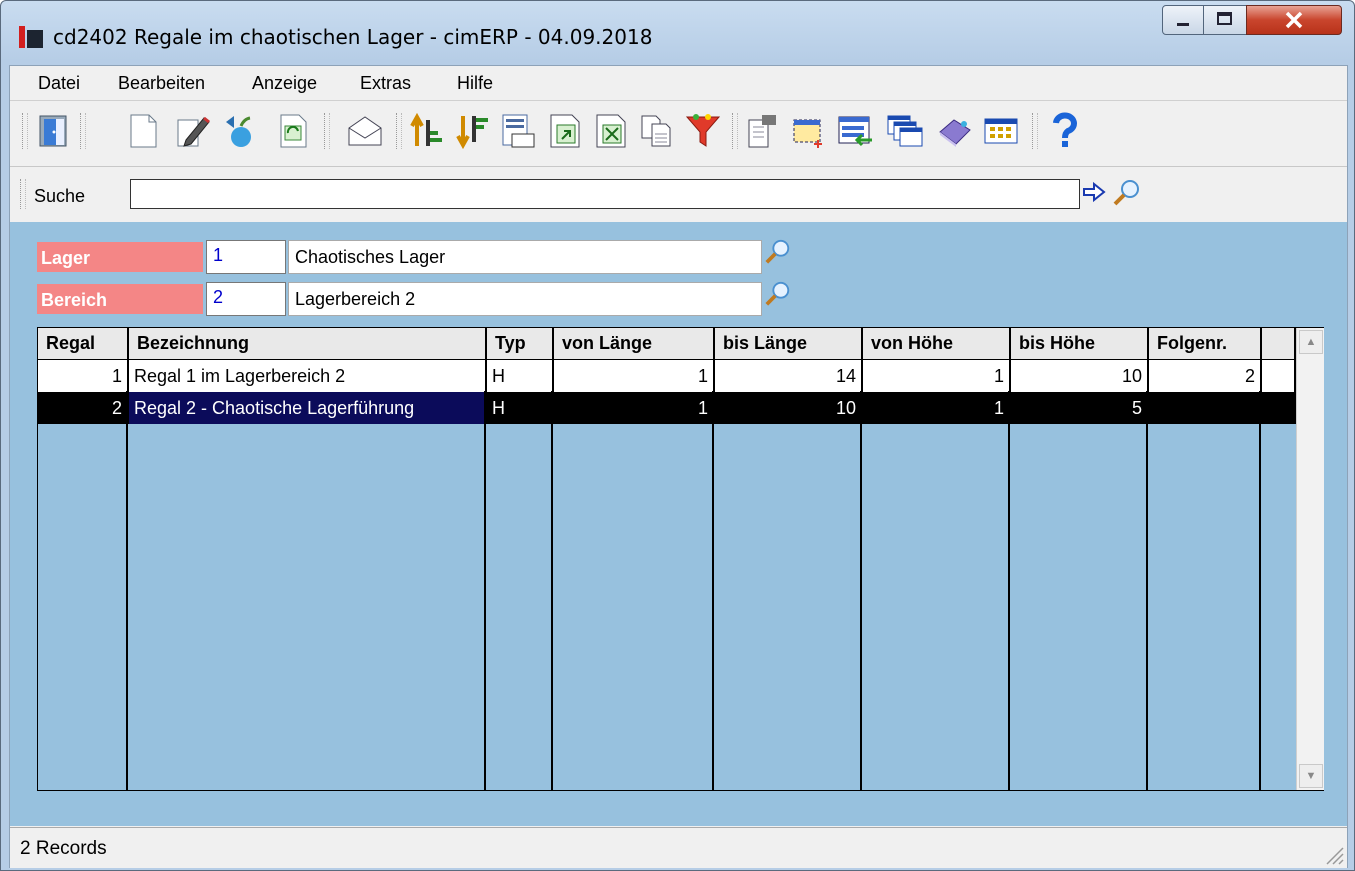 This screenshot has width=1355, height=871. Describe the element at coordinates (1311, 776) in the screenshot. I see `scroll-down-button: ▼` at that location.